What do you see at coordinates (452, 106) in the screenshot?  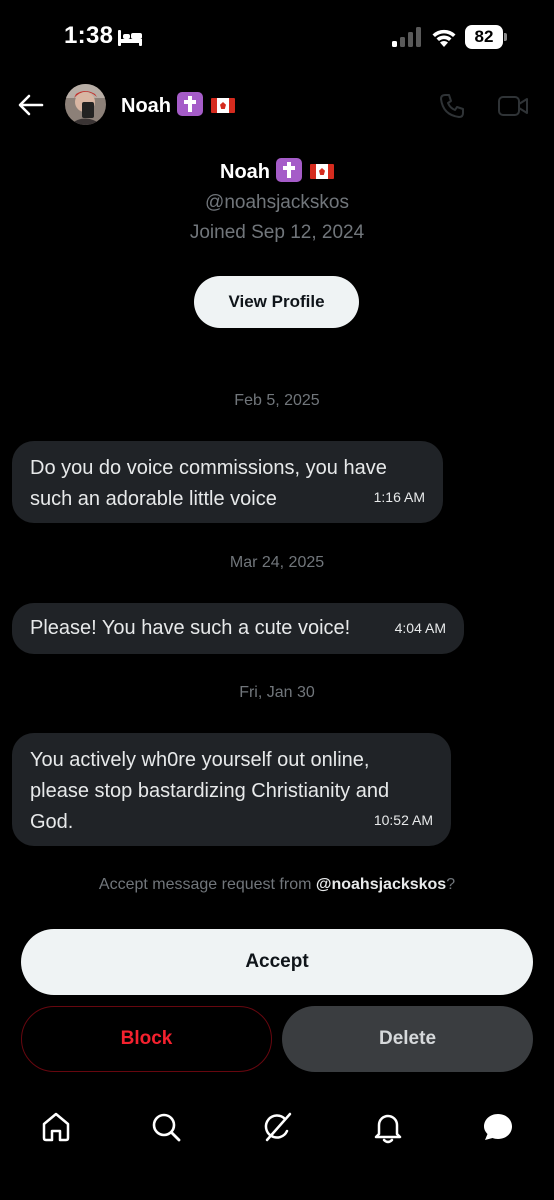 I see `phone-icon` at bounding box center [452, 106].